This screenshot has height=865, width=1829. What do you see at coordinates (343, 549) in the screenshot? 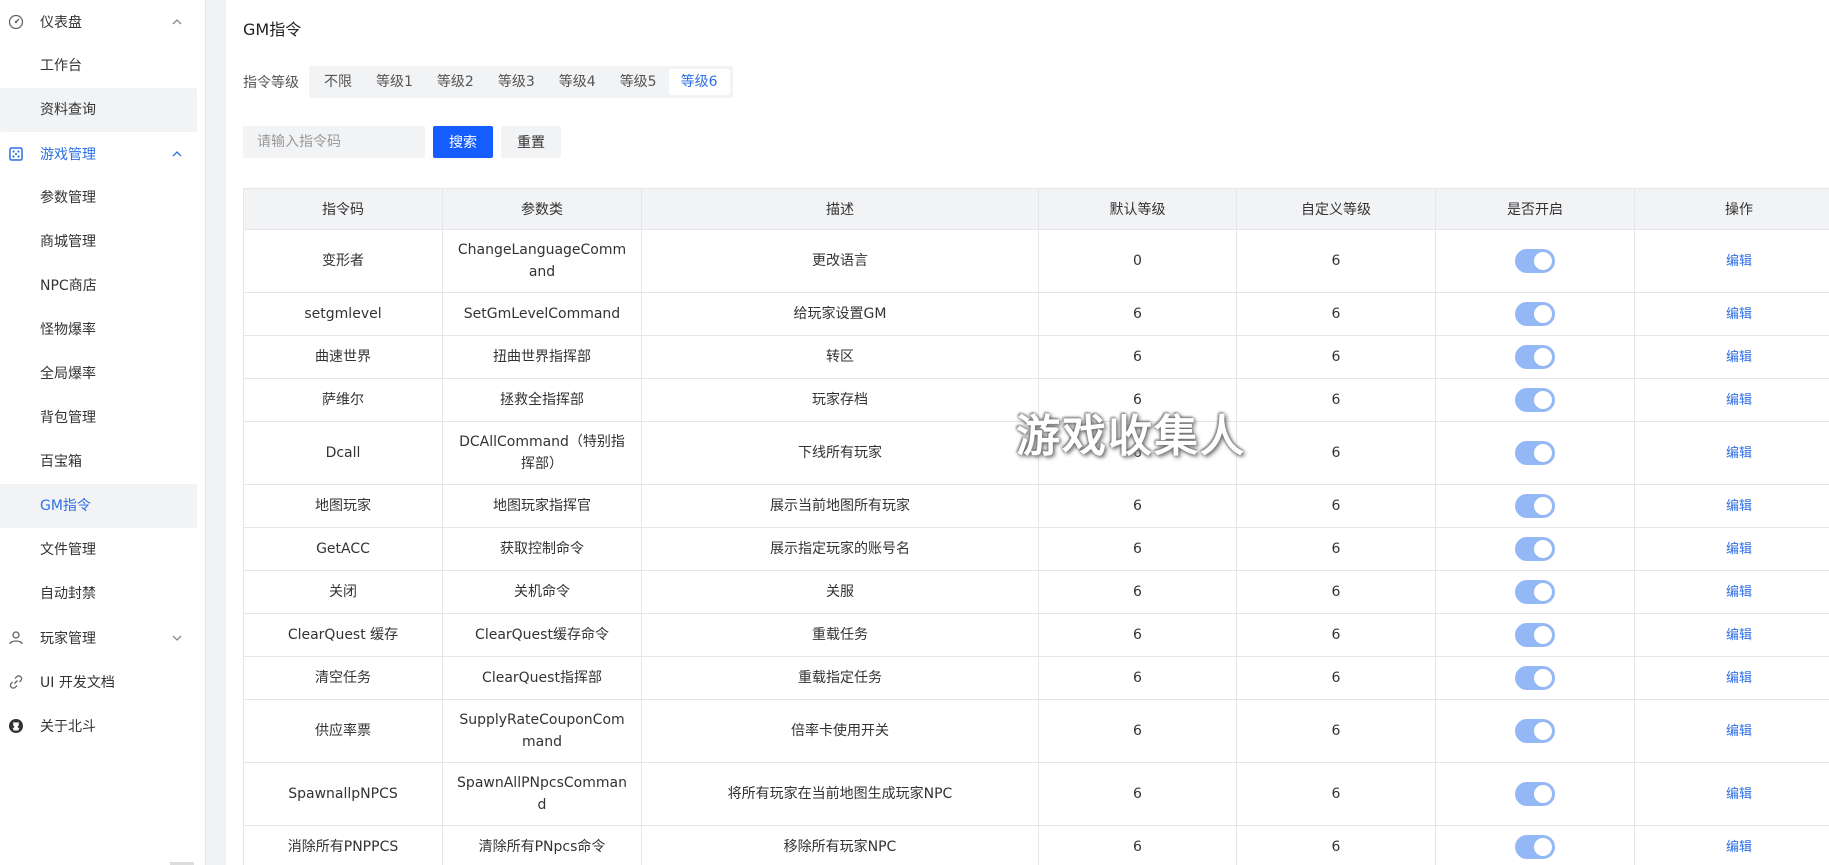
I see `code-cell: GetACC` at bounding box center [343, 549].